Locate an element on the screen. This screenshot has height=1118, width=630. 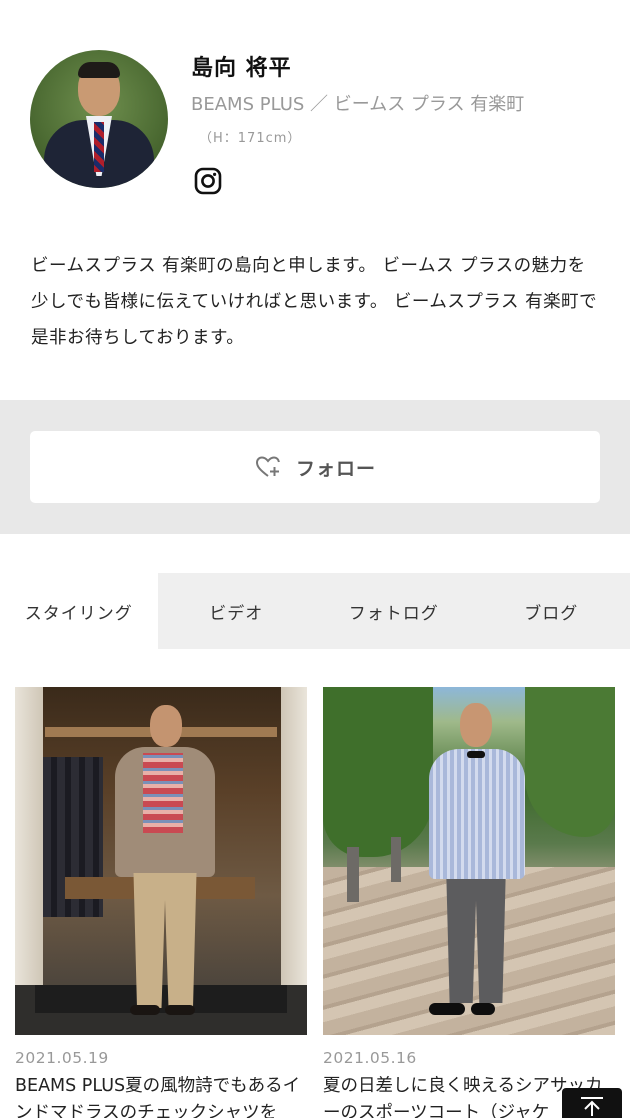
follow-button: フォロー is located at coordinates (315, 467).